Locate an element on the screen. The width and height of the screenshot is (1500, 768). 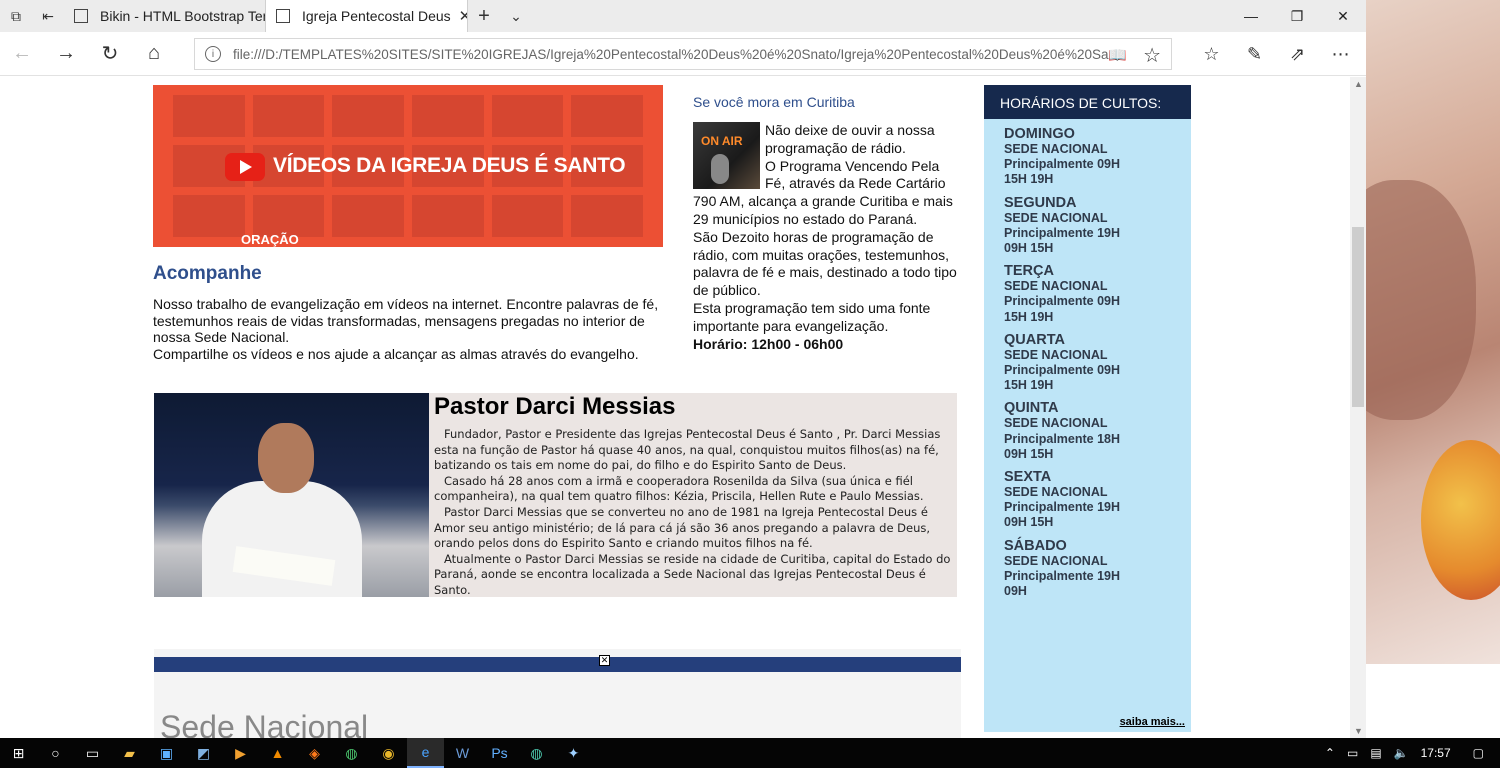
app-colorful-icon: ✦ is located at coordinates (573, 753).